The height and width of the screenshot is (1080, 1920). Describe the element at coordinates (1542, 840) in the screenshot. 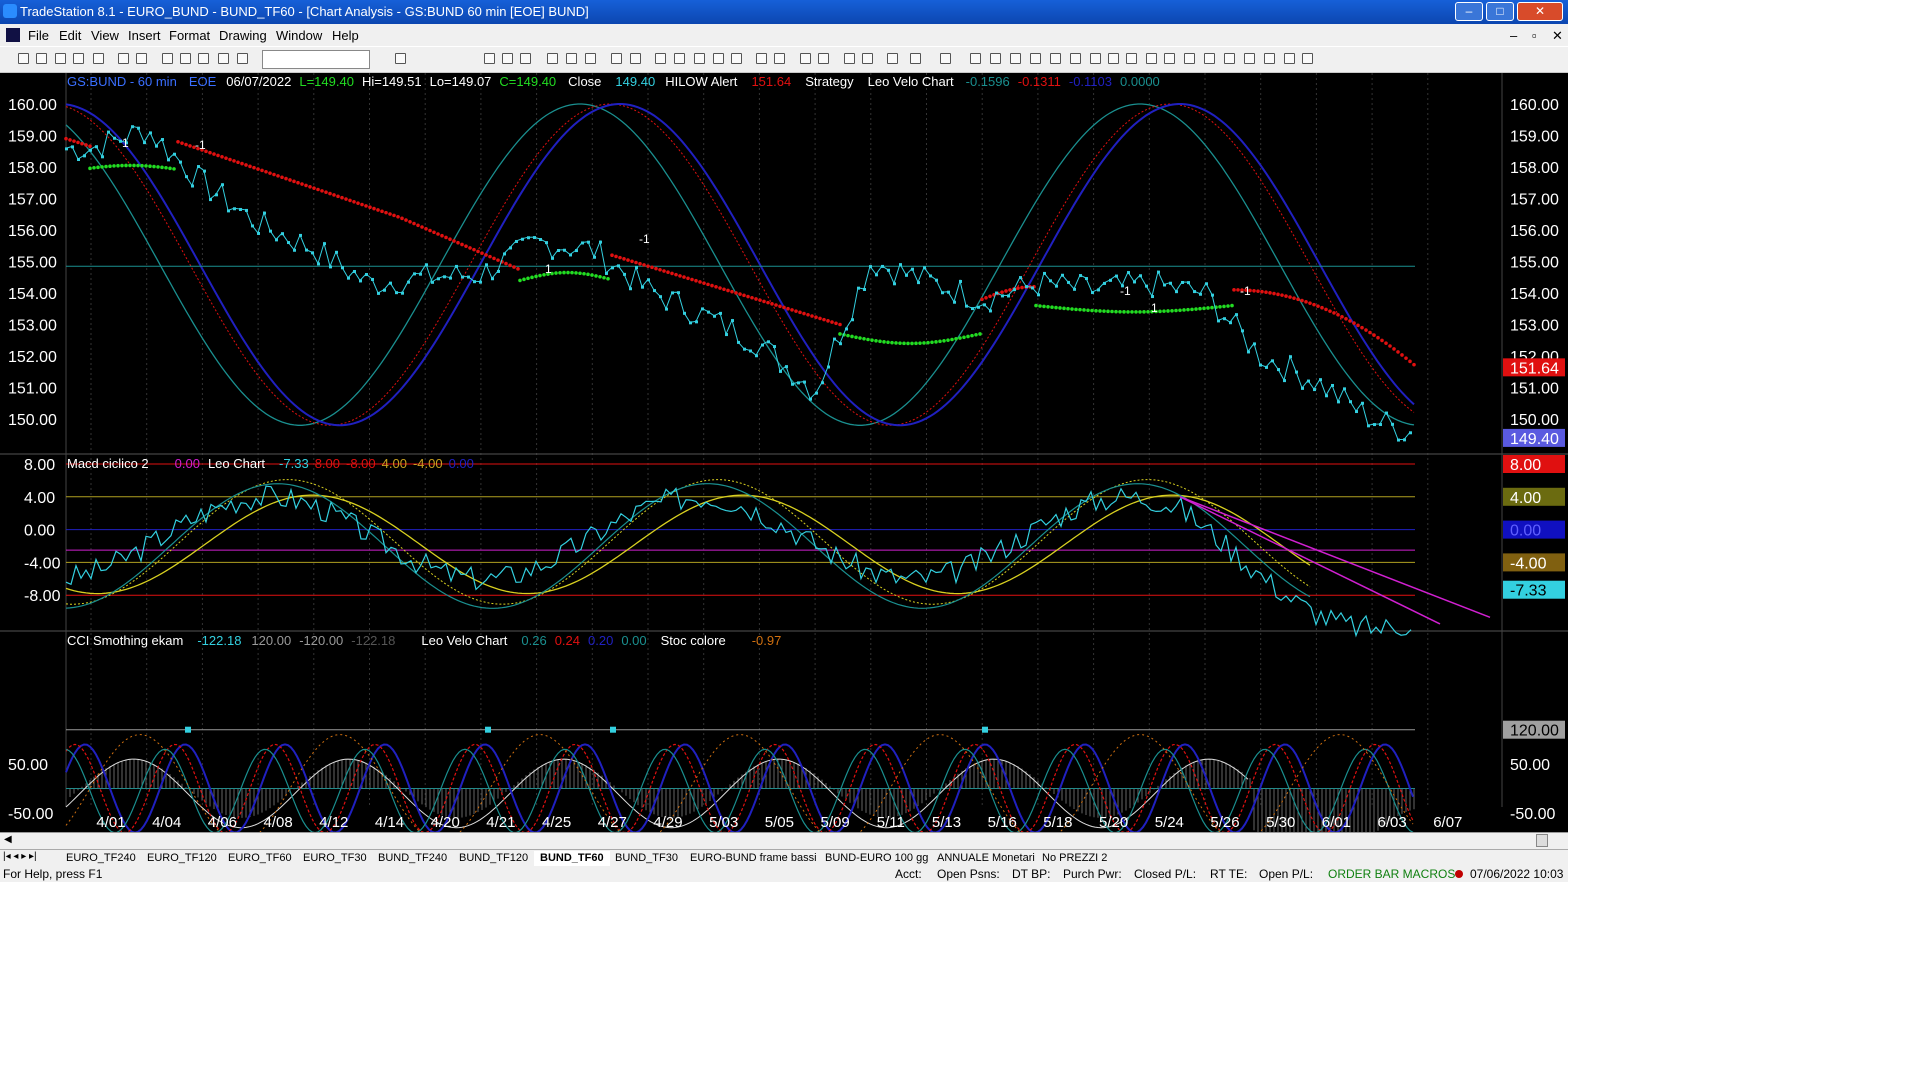

I see `scroll-thumb` at that location.